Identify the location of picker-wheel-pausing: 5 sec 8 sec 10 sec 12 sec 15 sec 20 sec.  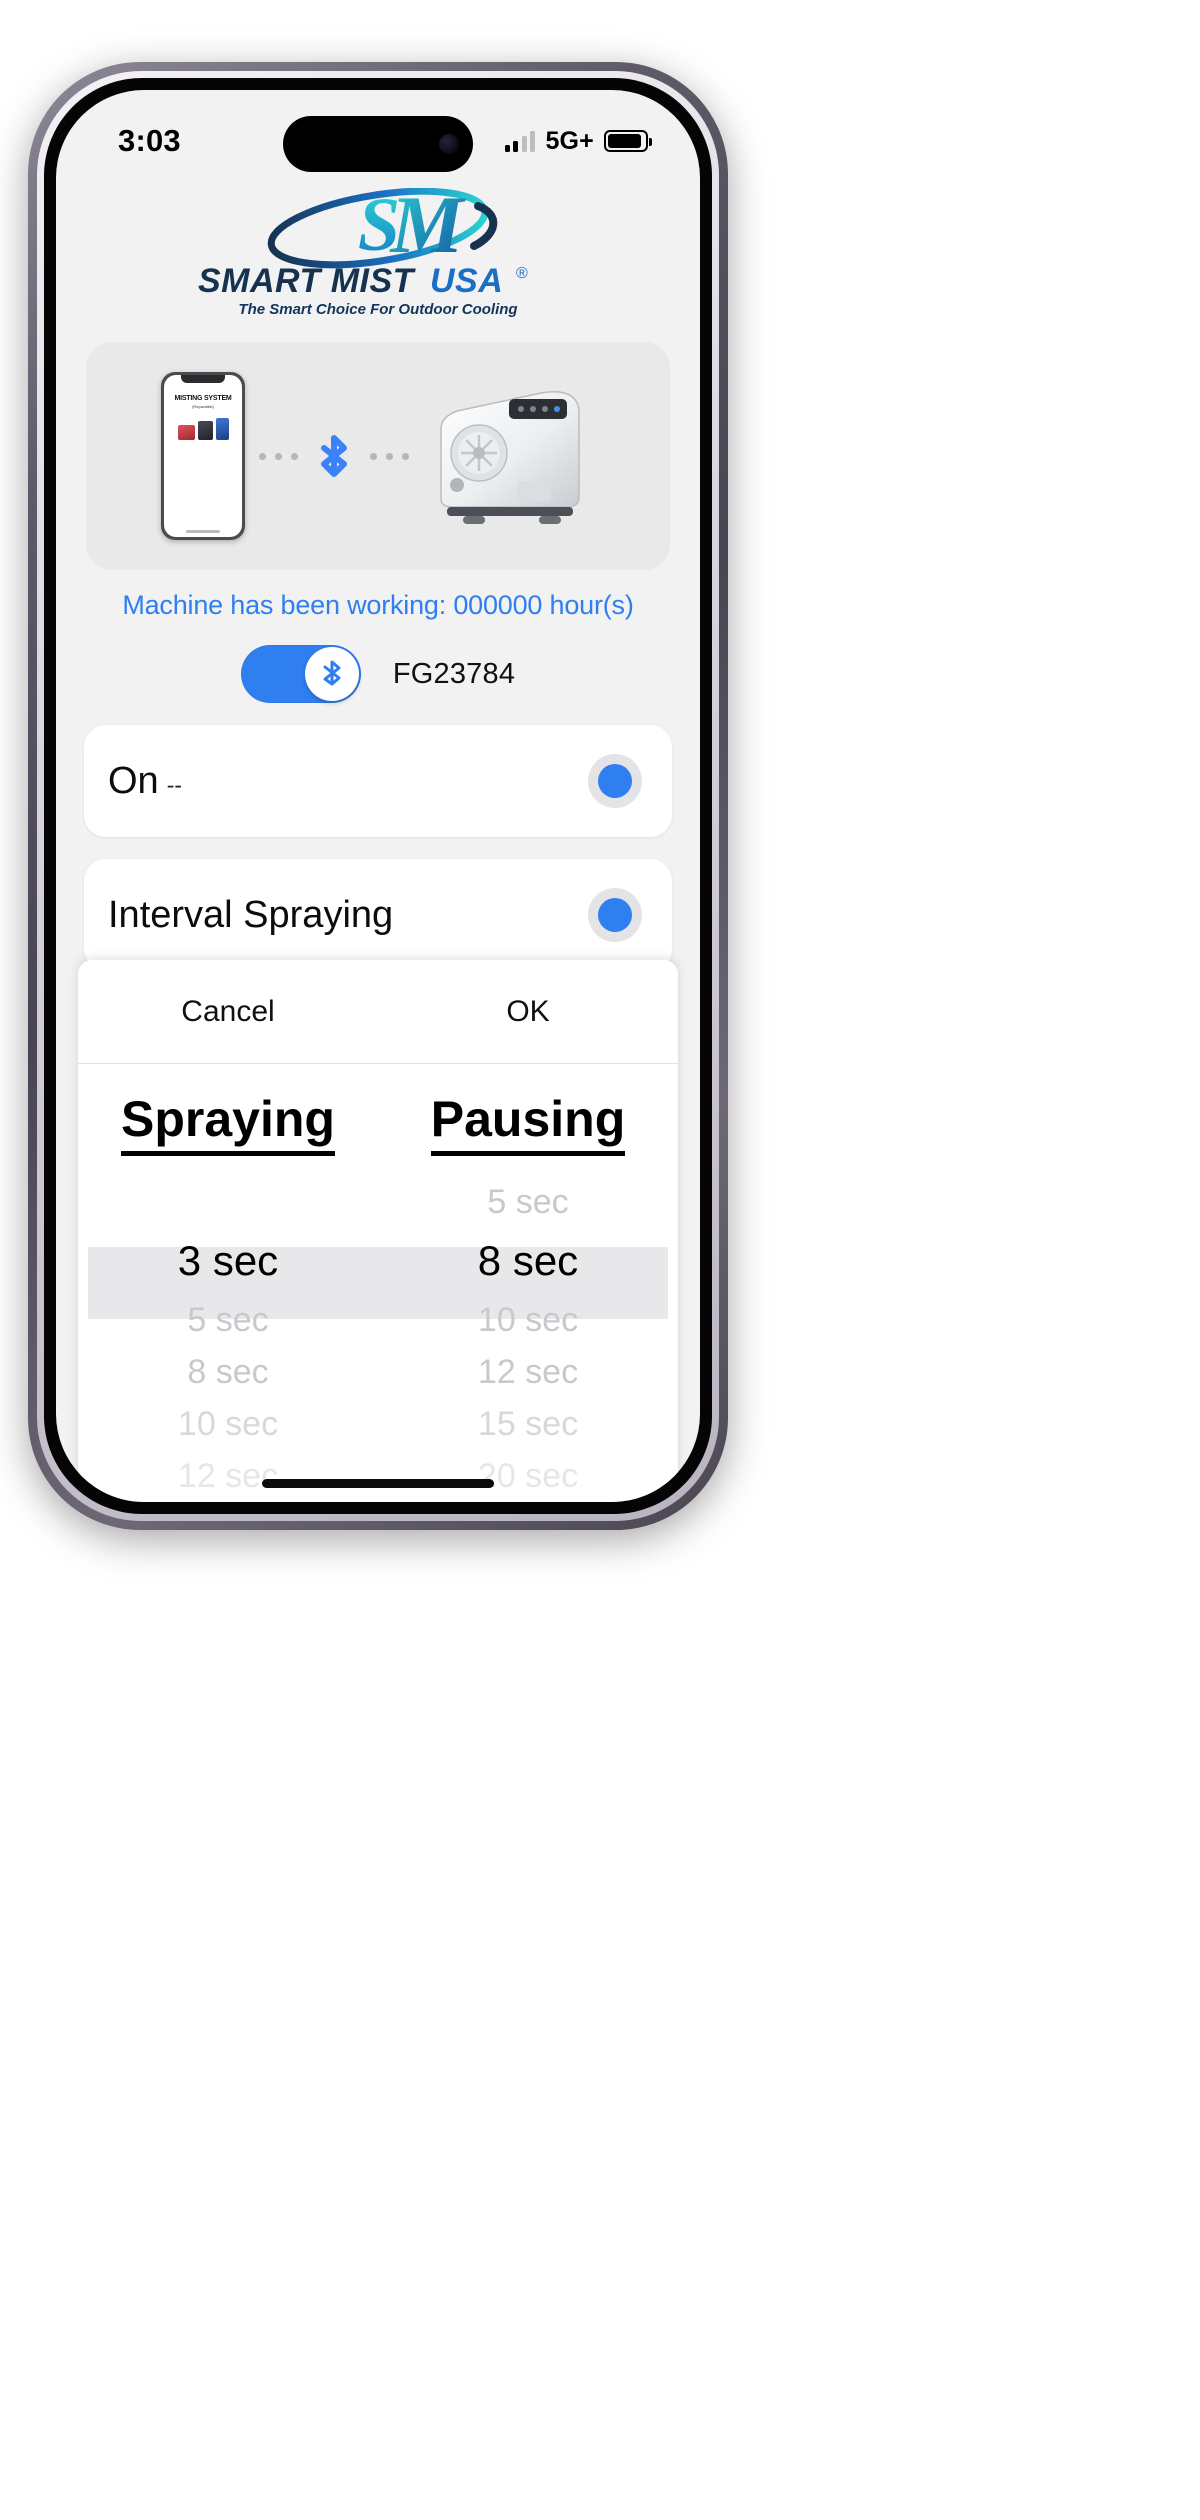
(528, 1339).